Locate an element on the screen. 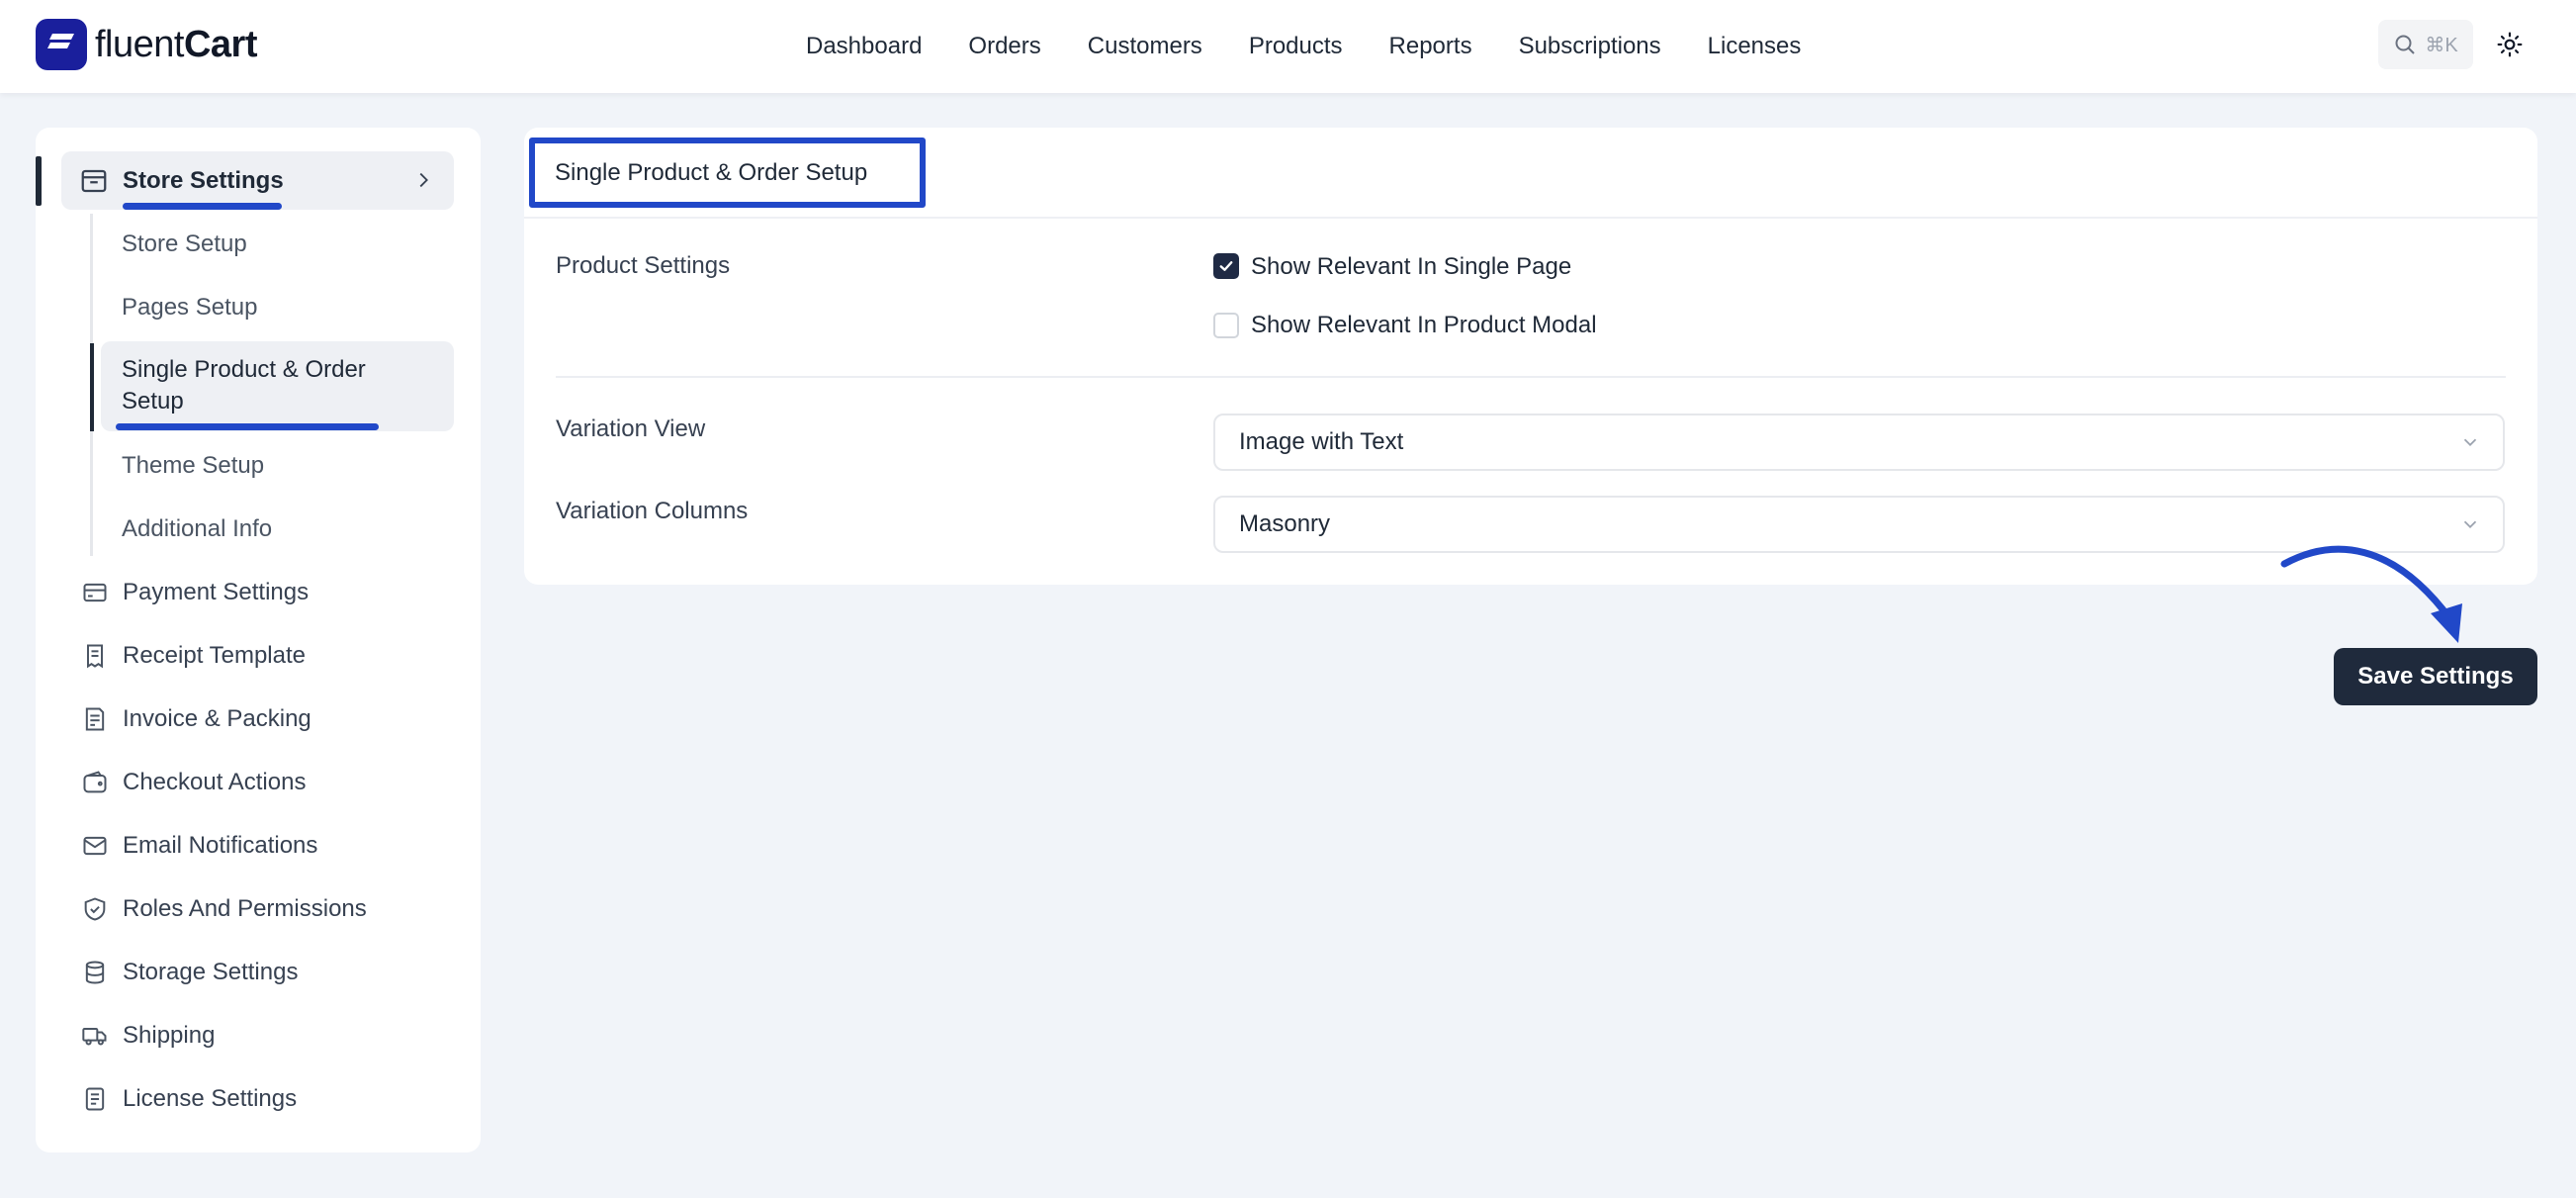  save-settings-button: Save Settings is located at coordinates (2435, 676).